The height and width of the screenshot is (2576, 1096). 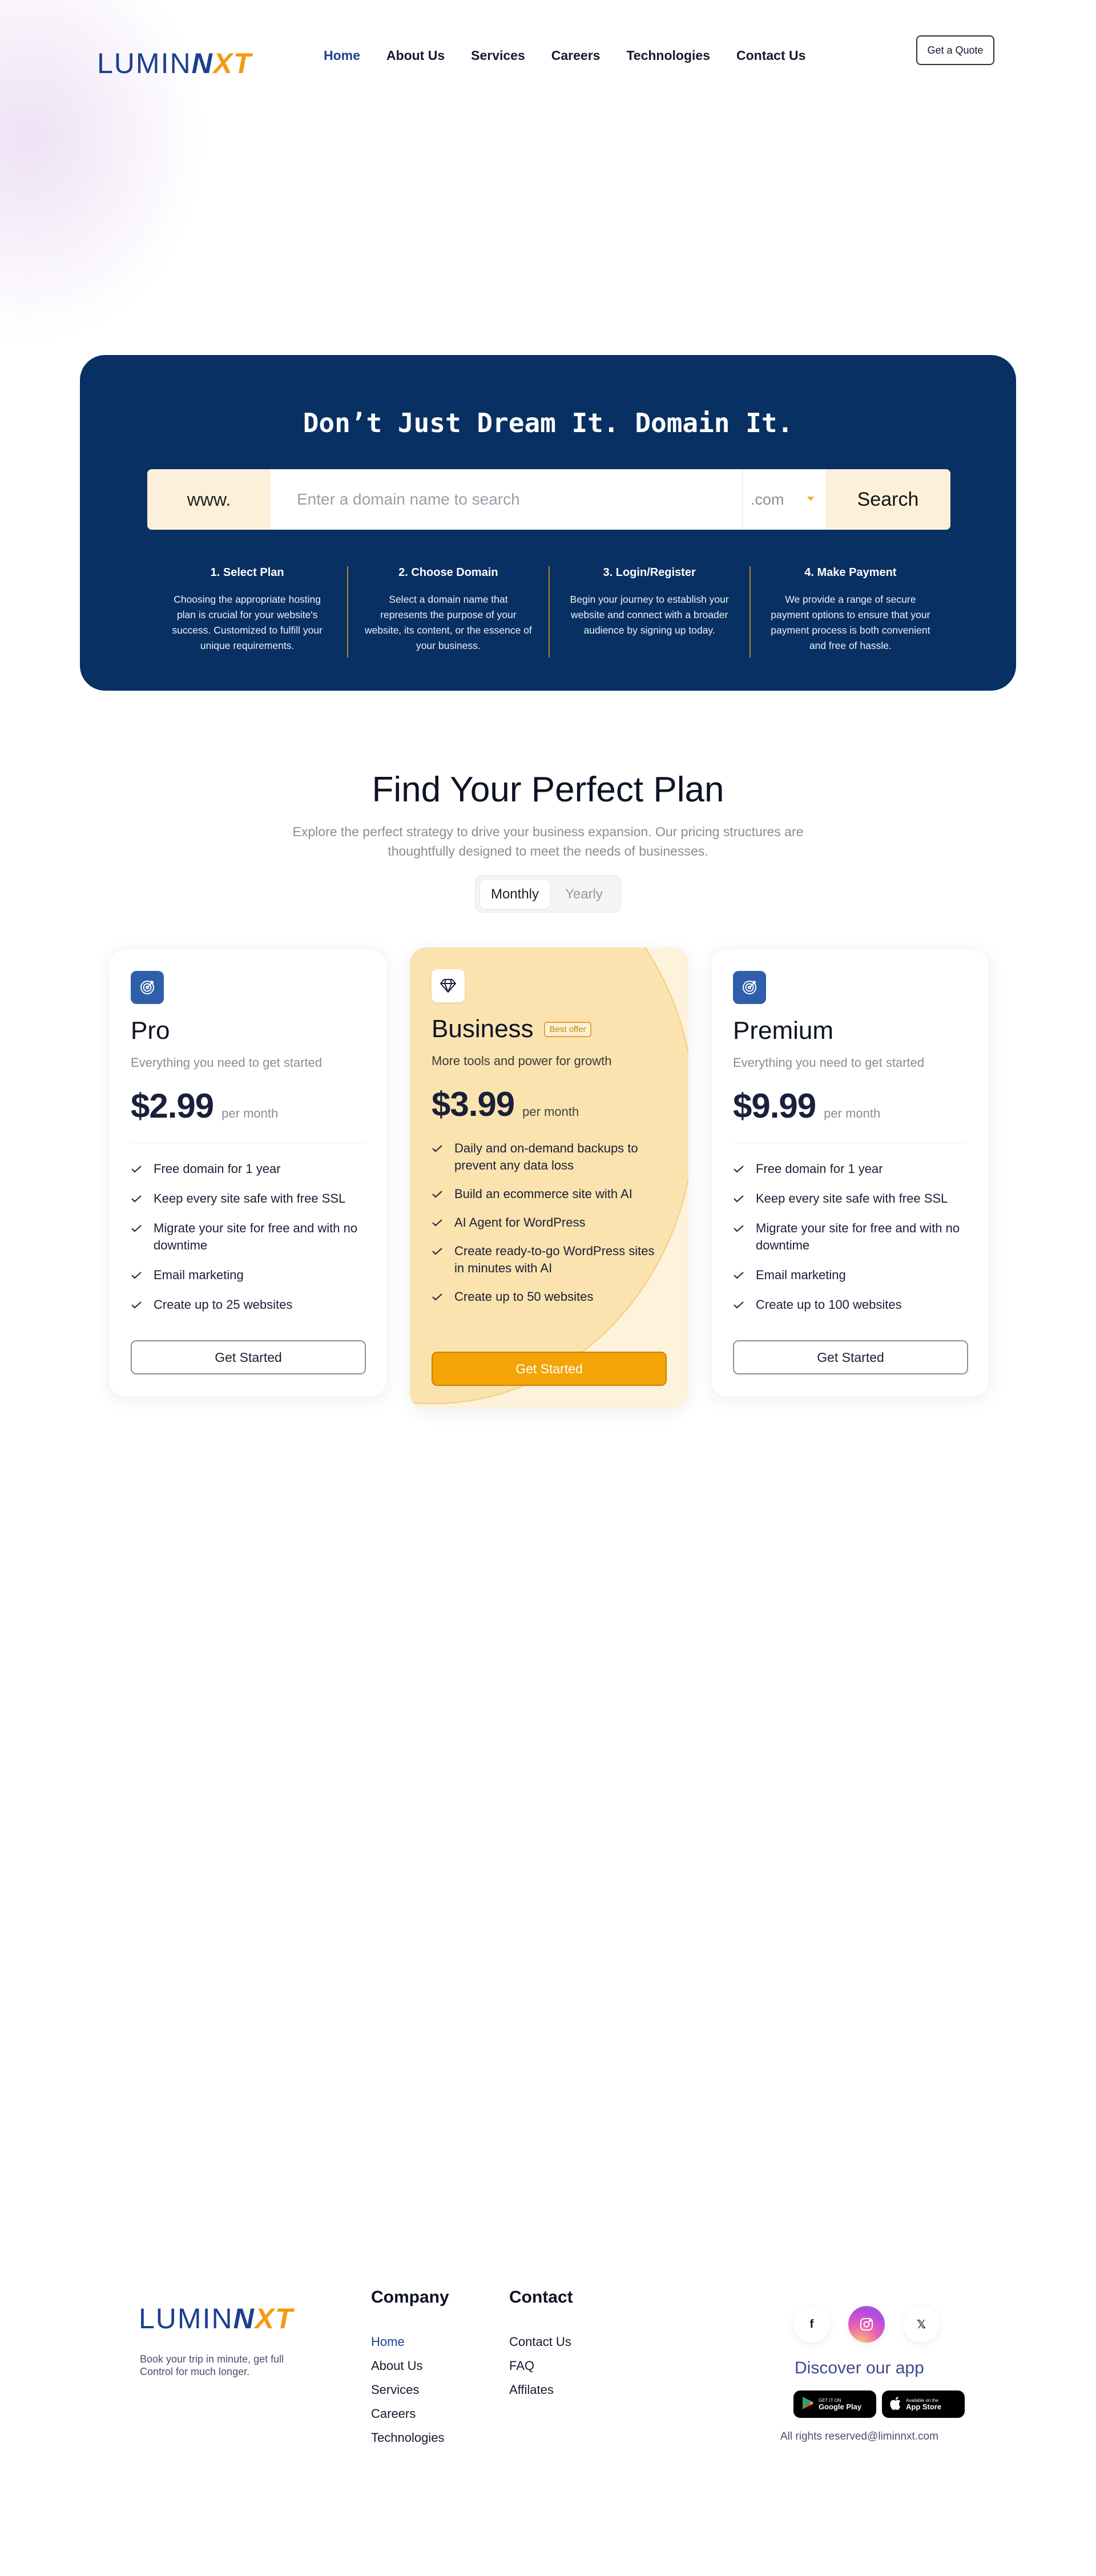 I want to click on footer-link-home: Home, so click(x=410, y=2342).